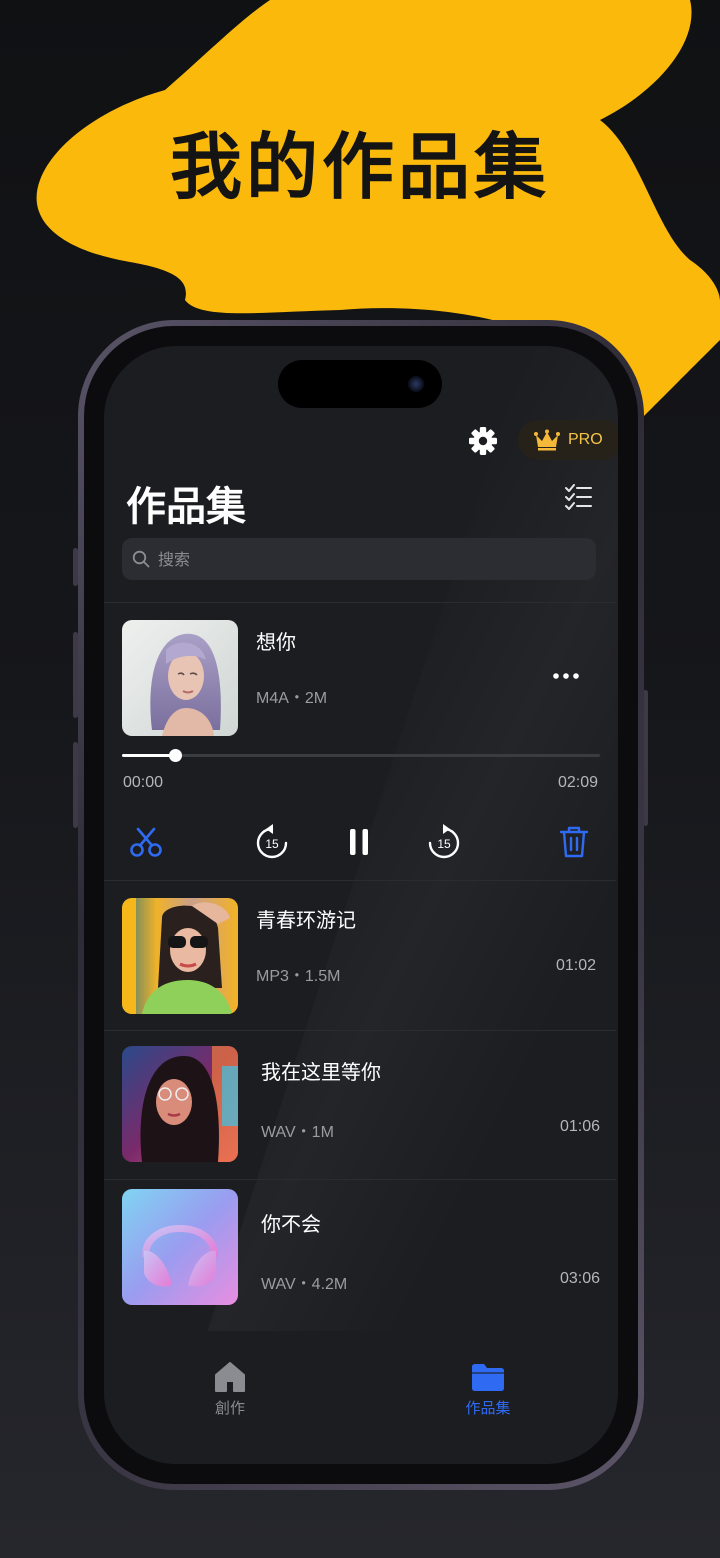 The height and width of the screenshot is (1558, 720). What do you see at coordinates (230, 1377) in the screenshot?
I see `home-icon` at bounding box center [230, 1377].